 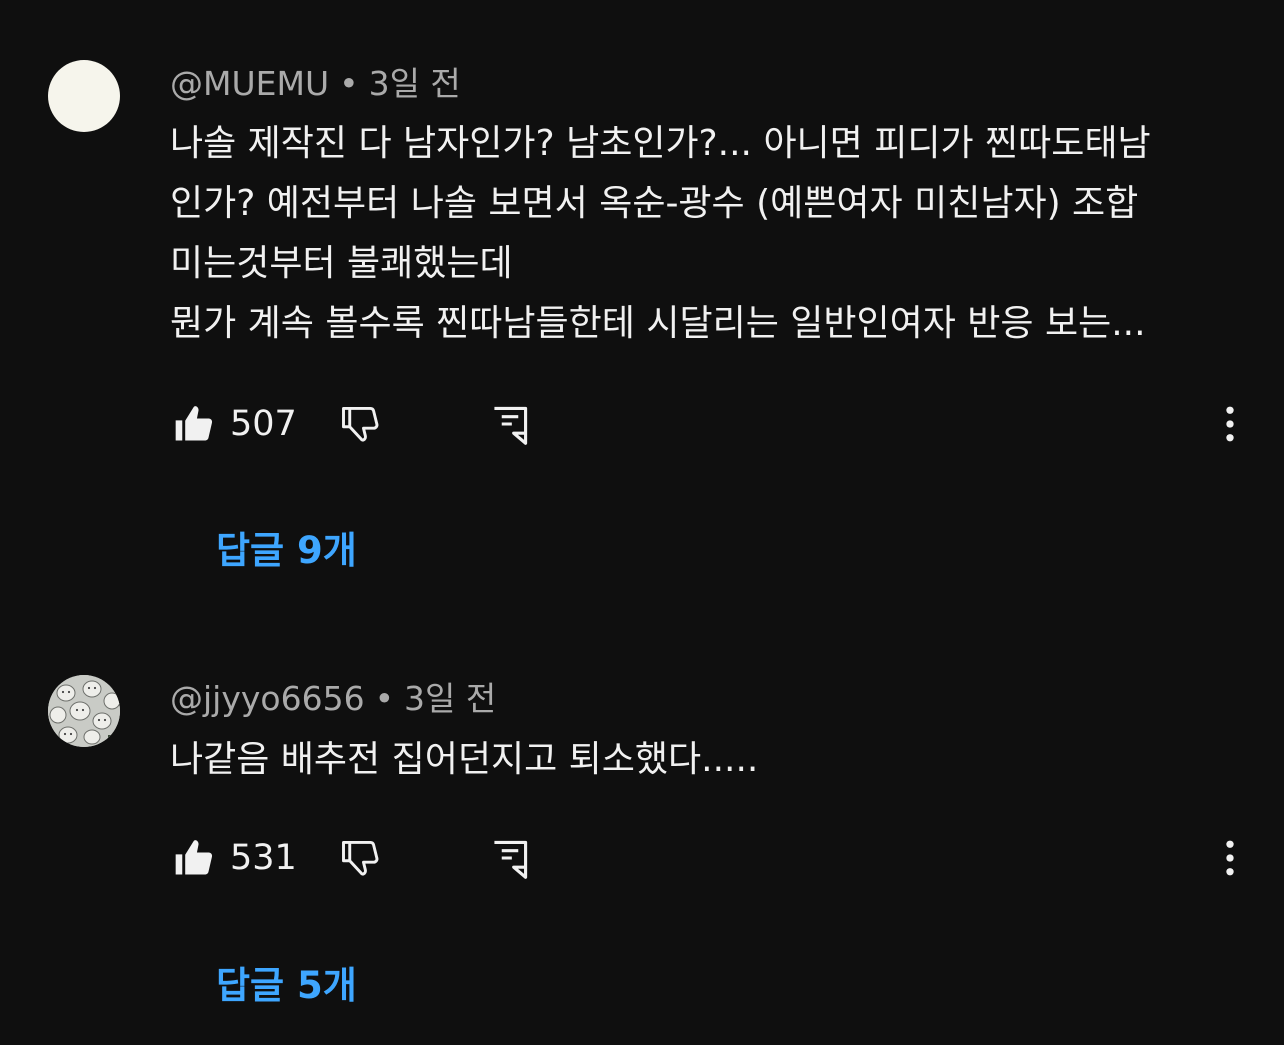 I want to click on avatar-pattern-image, so click(x=84, y=711).